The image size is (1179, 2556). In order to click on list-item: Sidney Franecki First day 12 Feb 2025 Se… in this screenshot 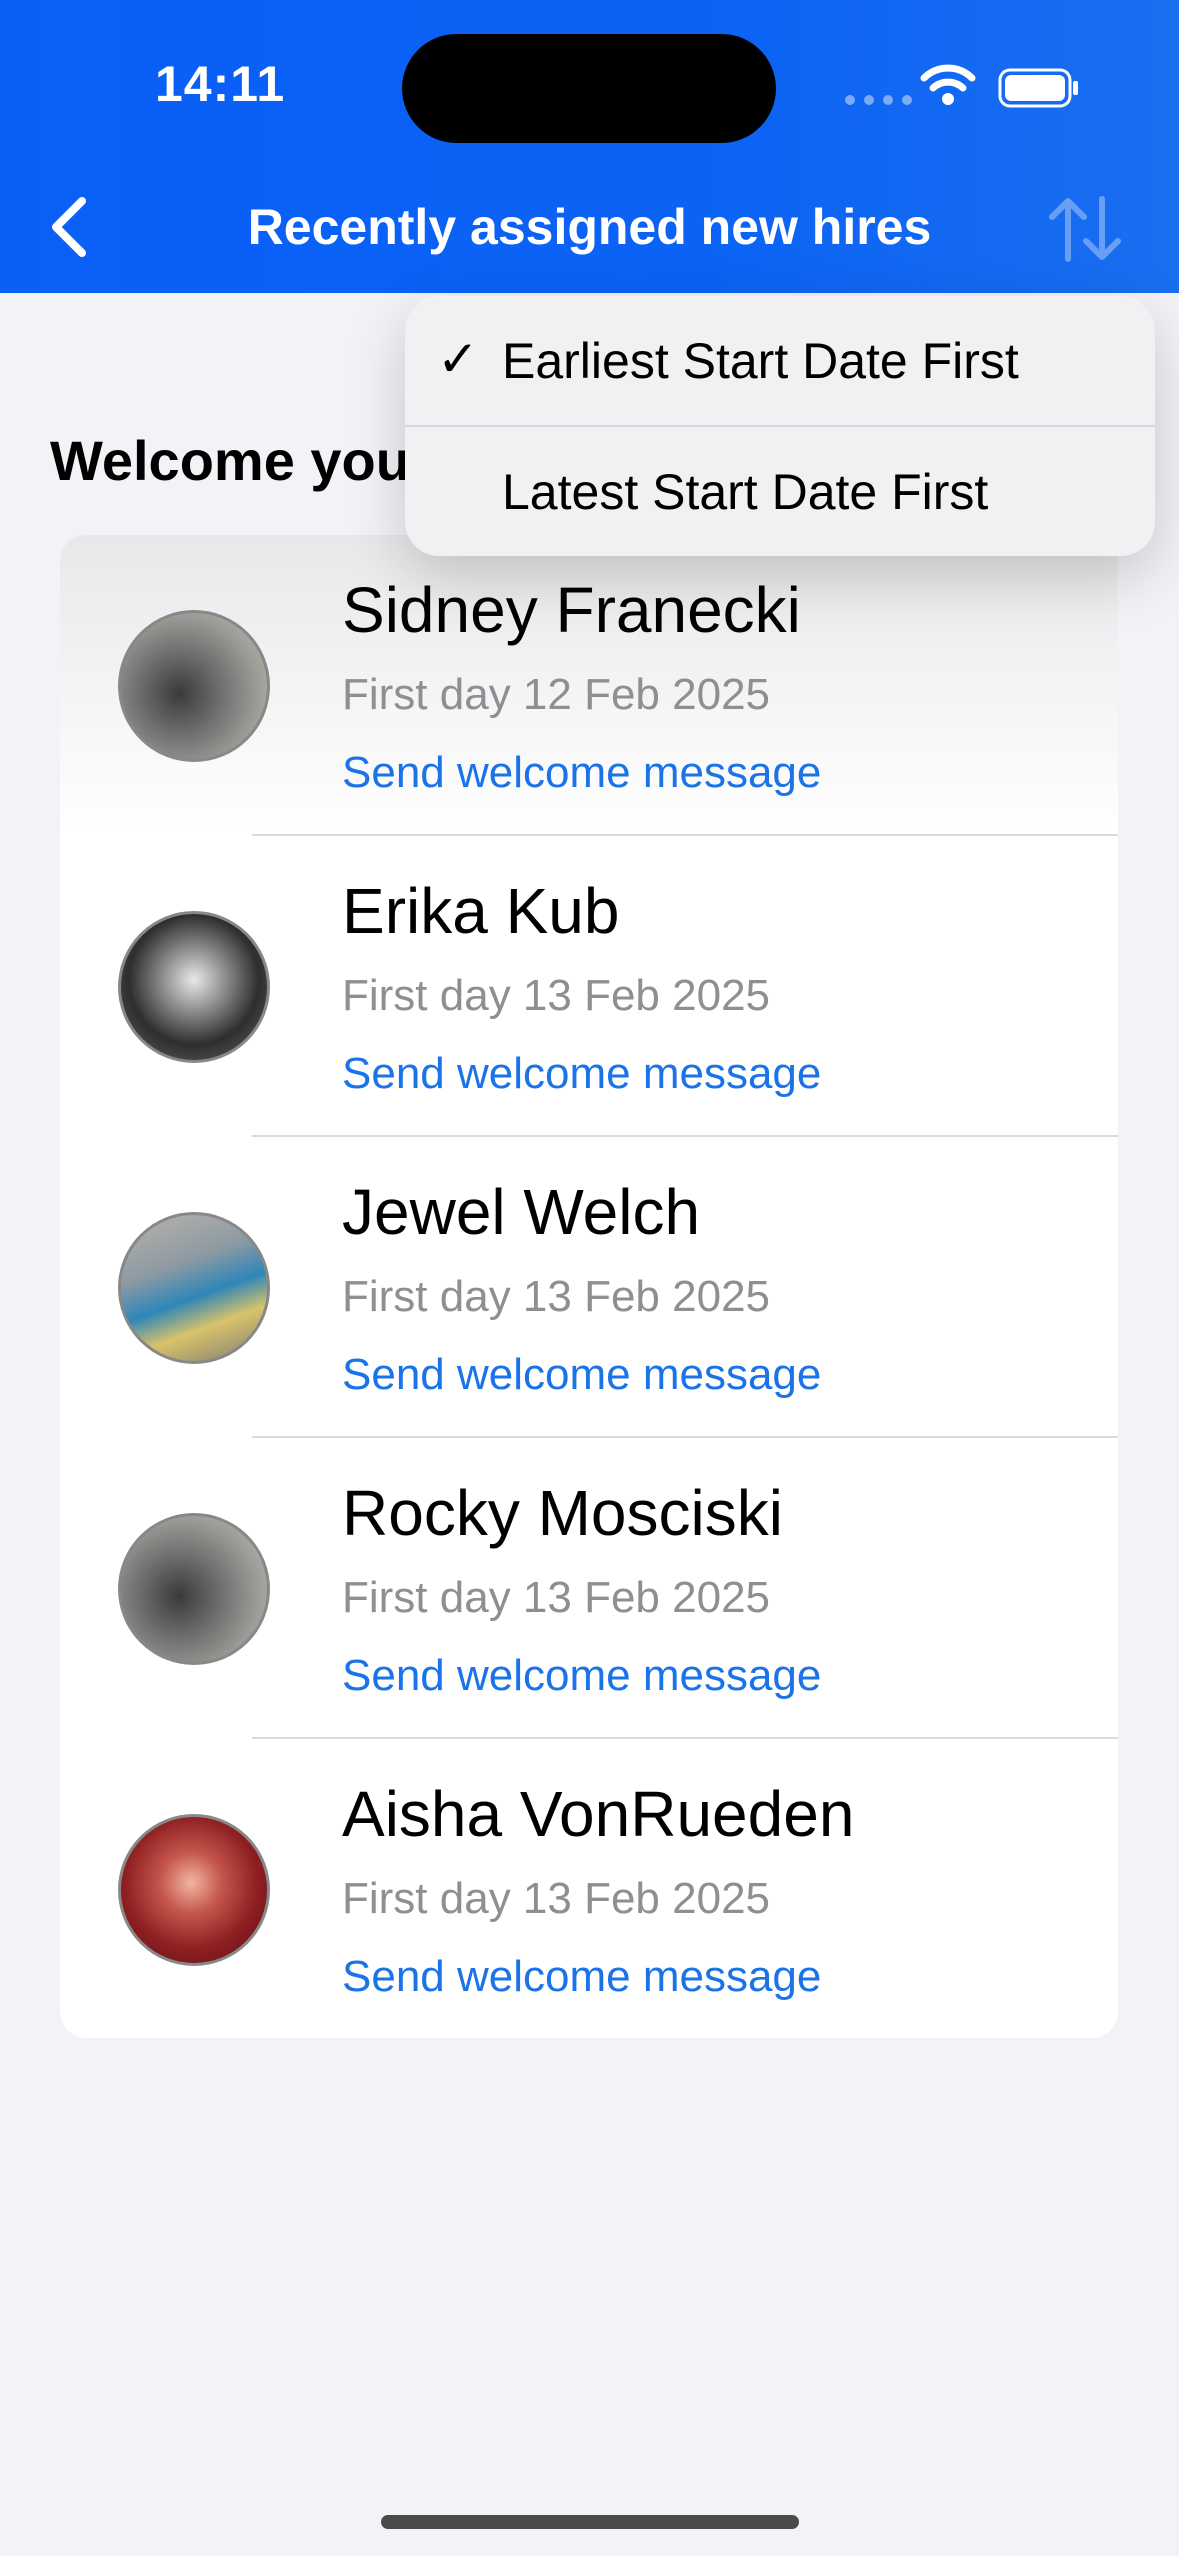, I will do `click(589, 685)`.